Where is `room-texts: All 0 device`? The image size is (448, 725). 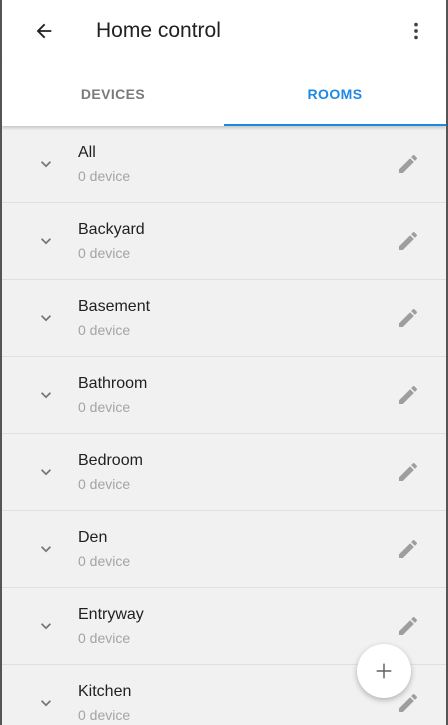 room-texts: All 0 device is located at coordinates (232, 164).